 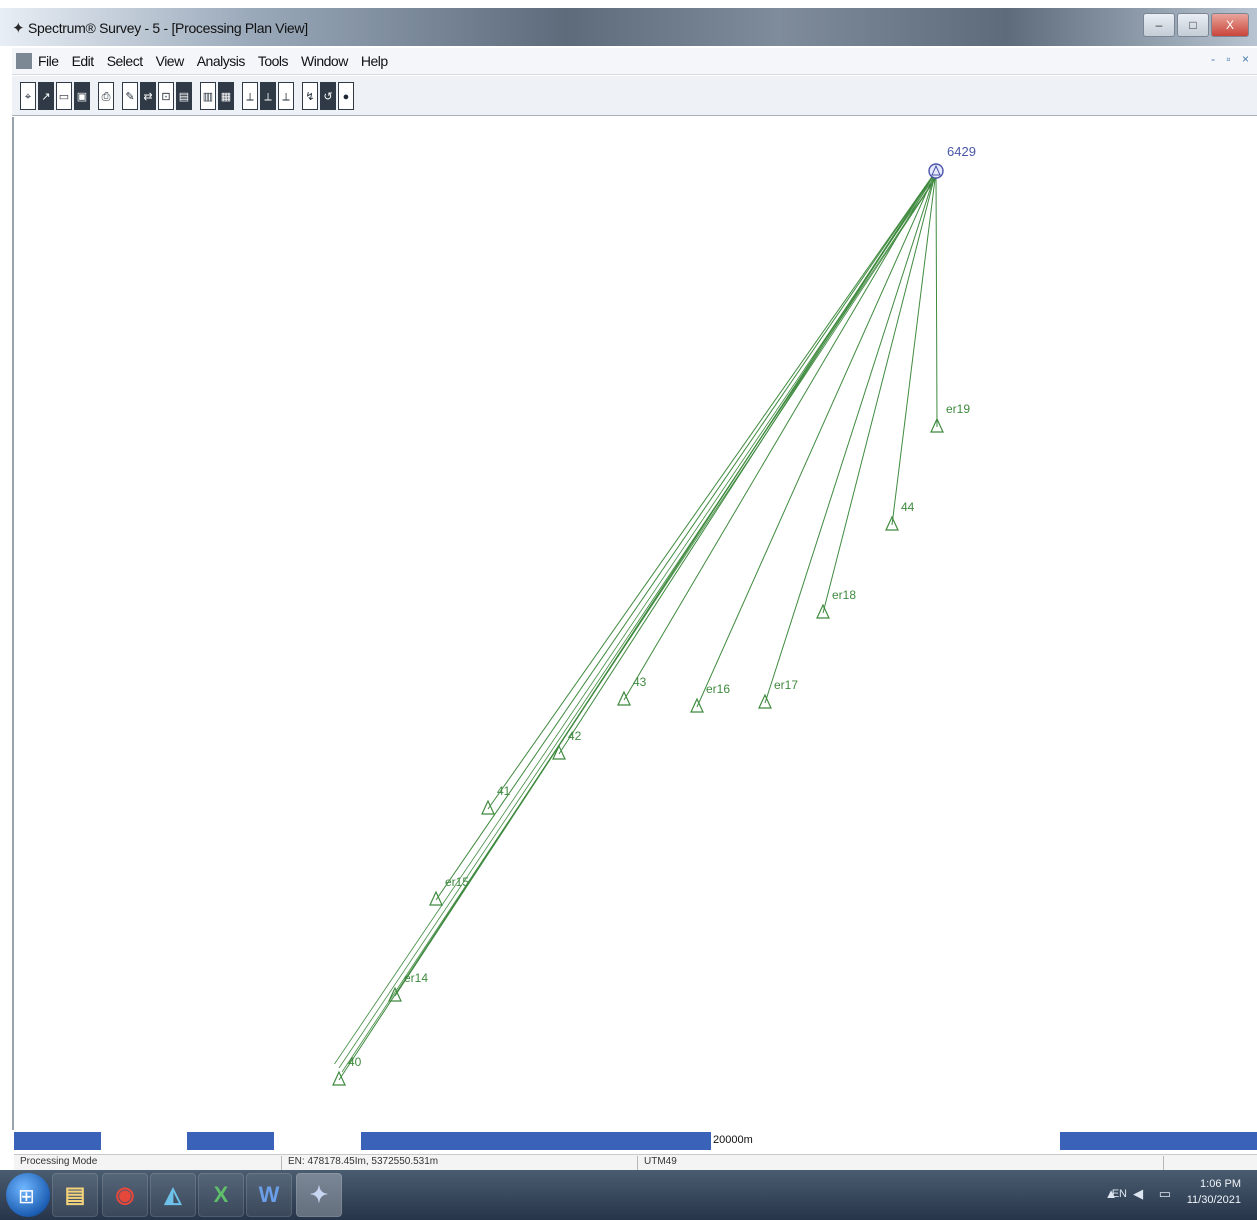 I want to click on toolbar-button: ▭, so click(x=64, y=95).